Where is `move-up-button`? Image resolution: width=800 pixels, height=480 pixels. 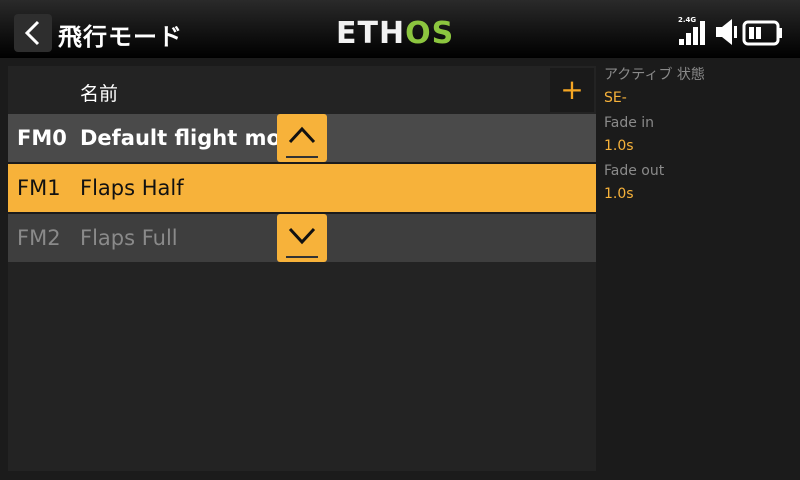
move-up-button is located at coordinates (302, 138).